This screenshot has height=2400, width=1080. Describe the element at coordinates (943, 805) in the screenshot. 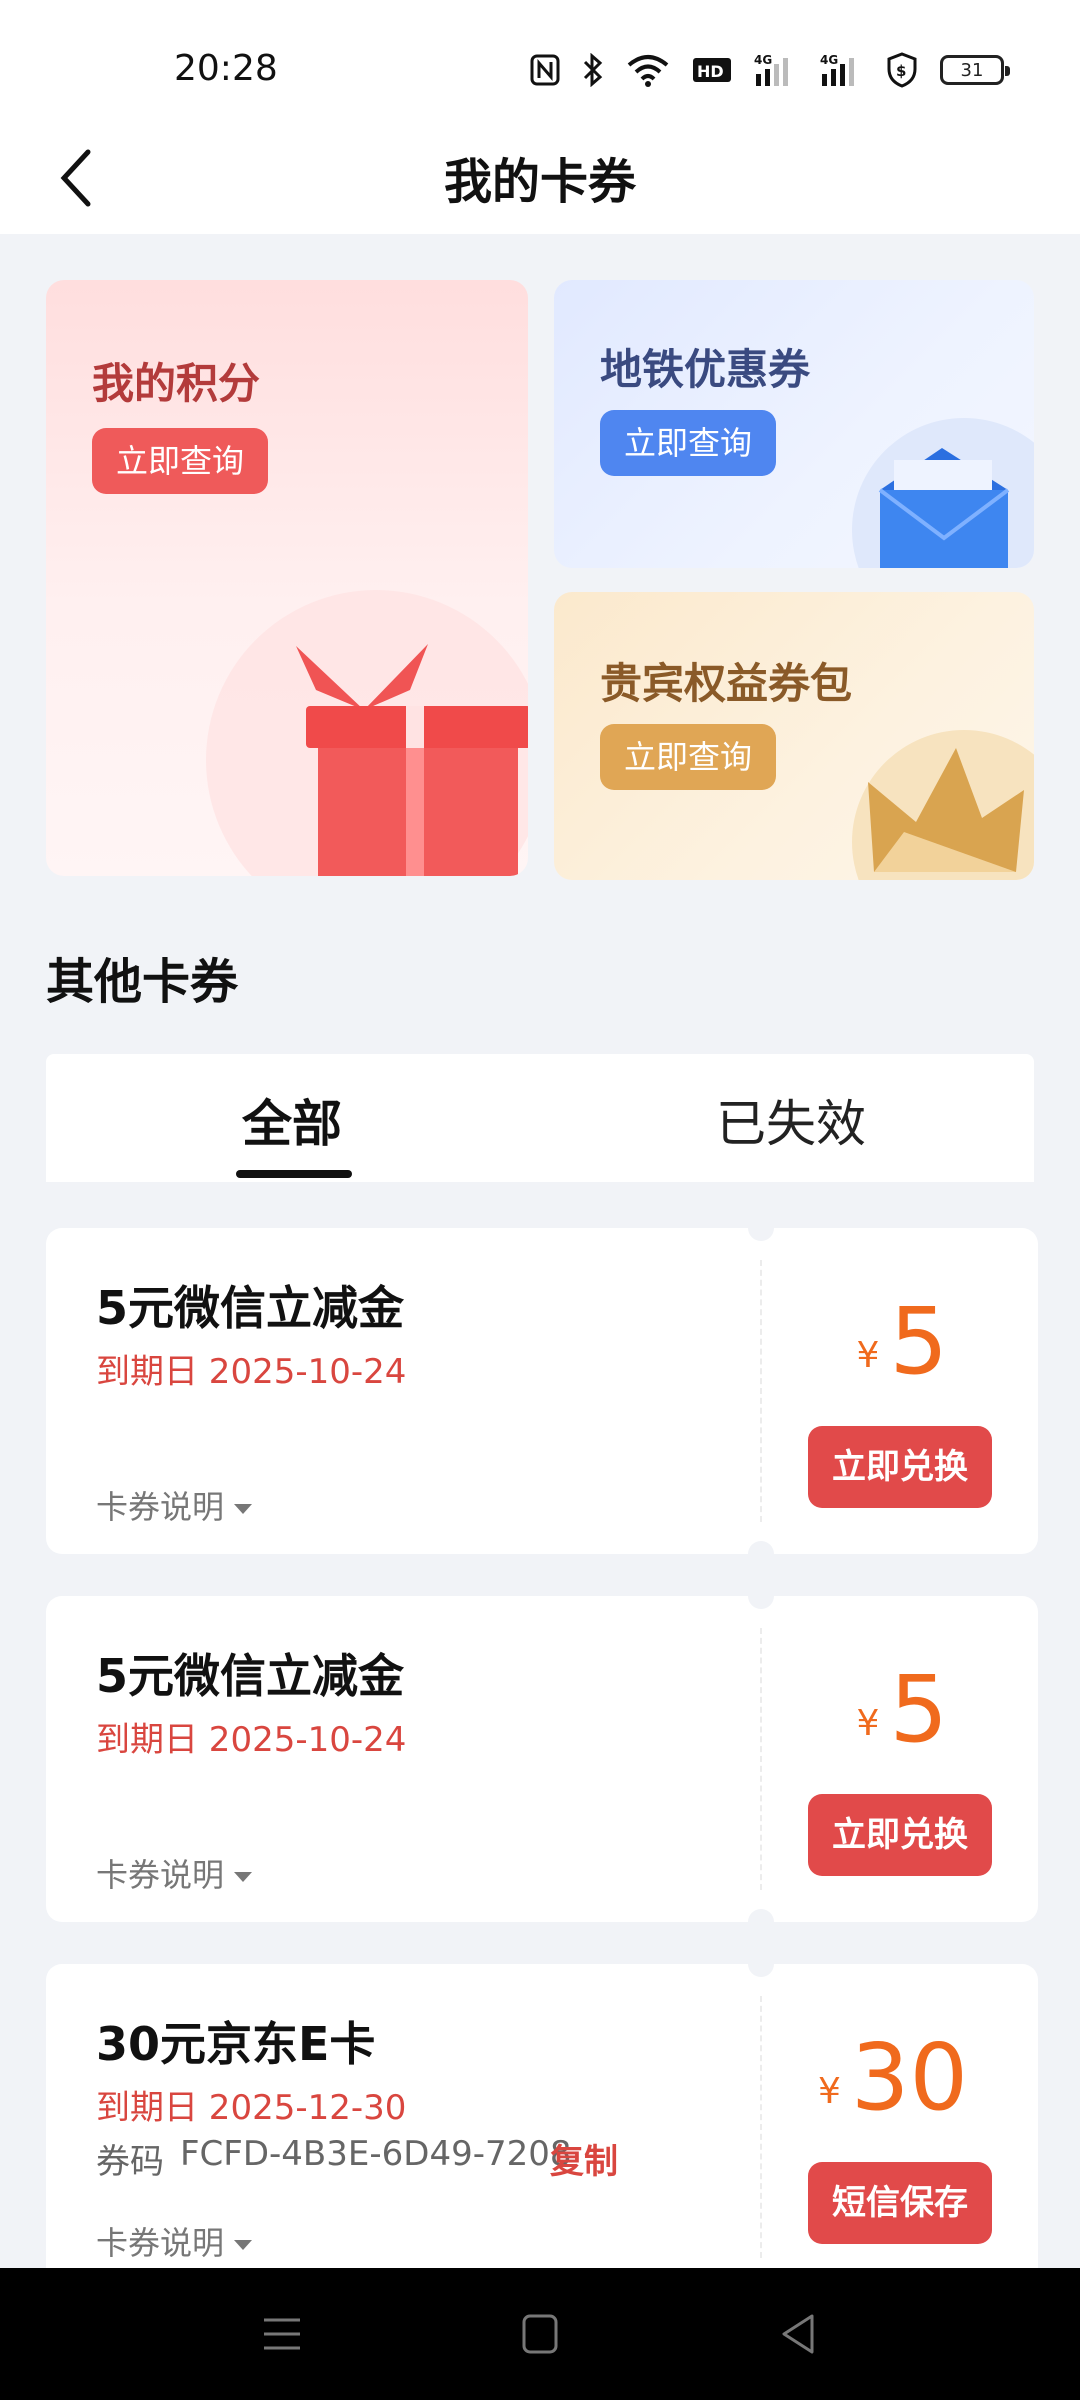

I see `crown-icon` at that location.